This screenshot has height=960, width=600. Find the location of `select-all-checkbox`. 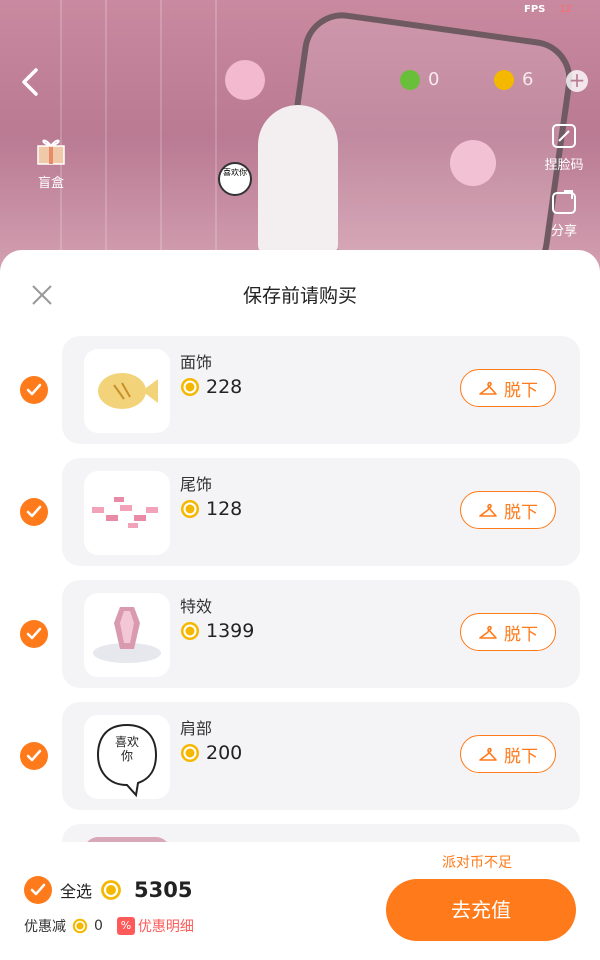

select-all-checkbox is located at coordinates (38, 890).